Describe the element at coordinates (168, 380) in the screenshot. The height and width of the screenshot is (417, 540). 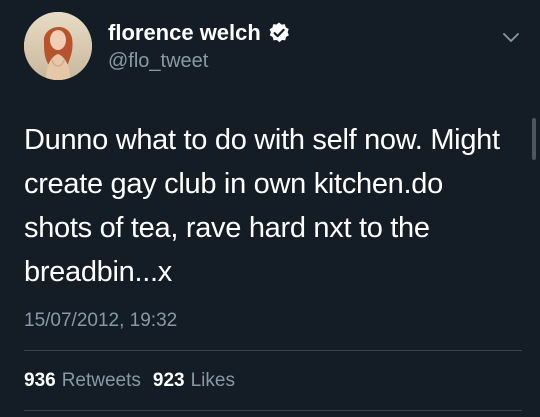
I see `likes-count: 923` at that location.